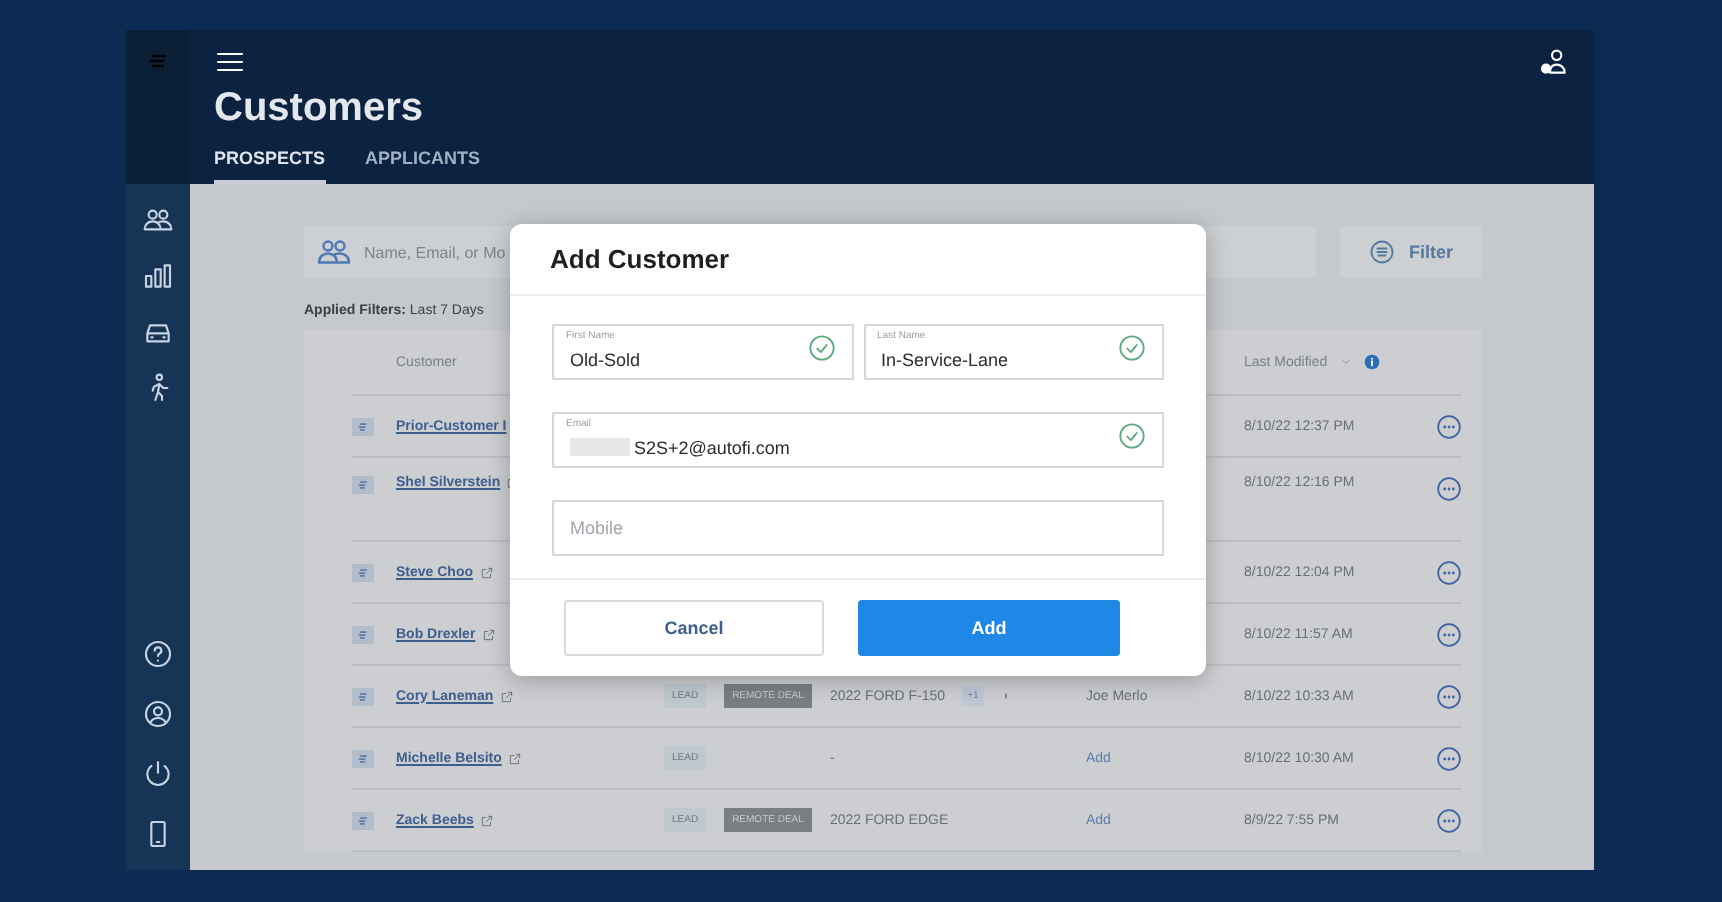 Image resolution: width=1722 pixels, height=902 pixels. Describe the element at coordinates (694, 628) in the screenshot. I see `cancel-button: Cancel` at that location.